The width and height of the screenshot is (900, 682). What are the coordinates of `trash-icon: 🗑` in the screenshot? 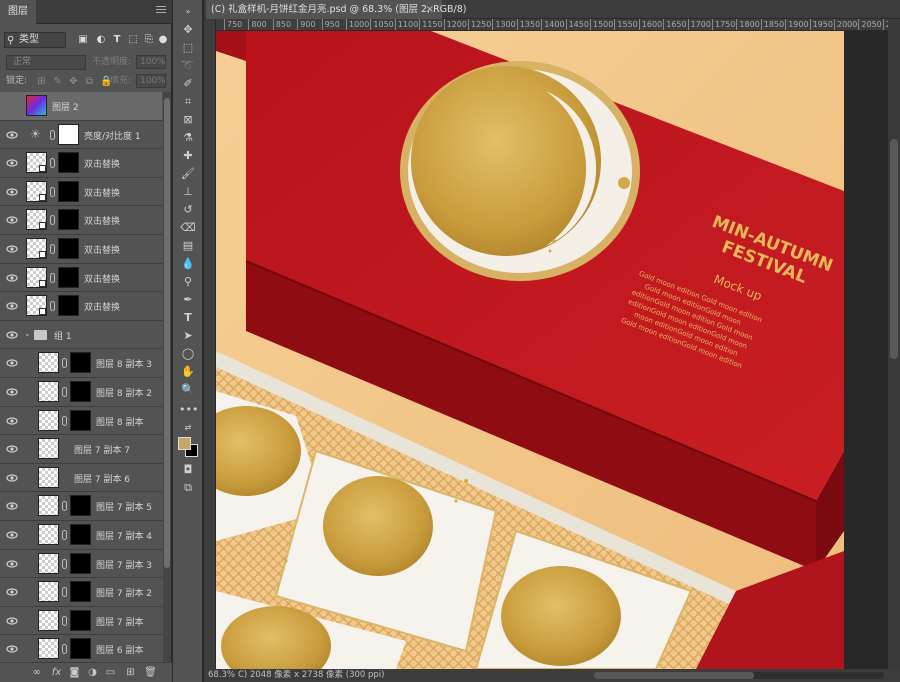 It's located at (150, 672).